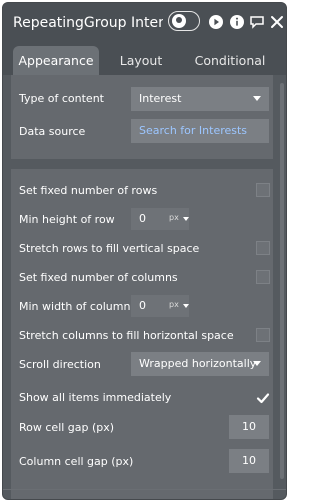  Describe the element at coordinates (193, 130) in the screenshot. I see `data-source-placeholder: Search for Interests` at that location.